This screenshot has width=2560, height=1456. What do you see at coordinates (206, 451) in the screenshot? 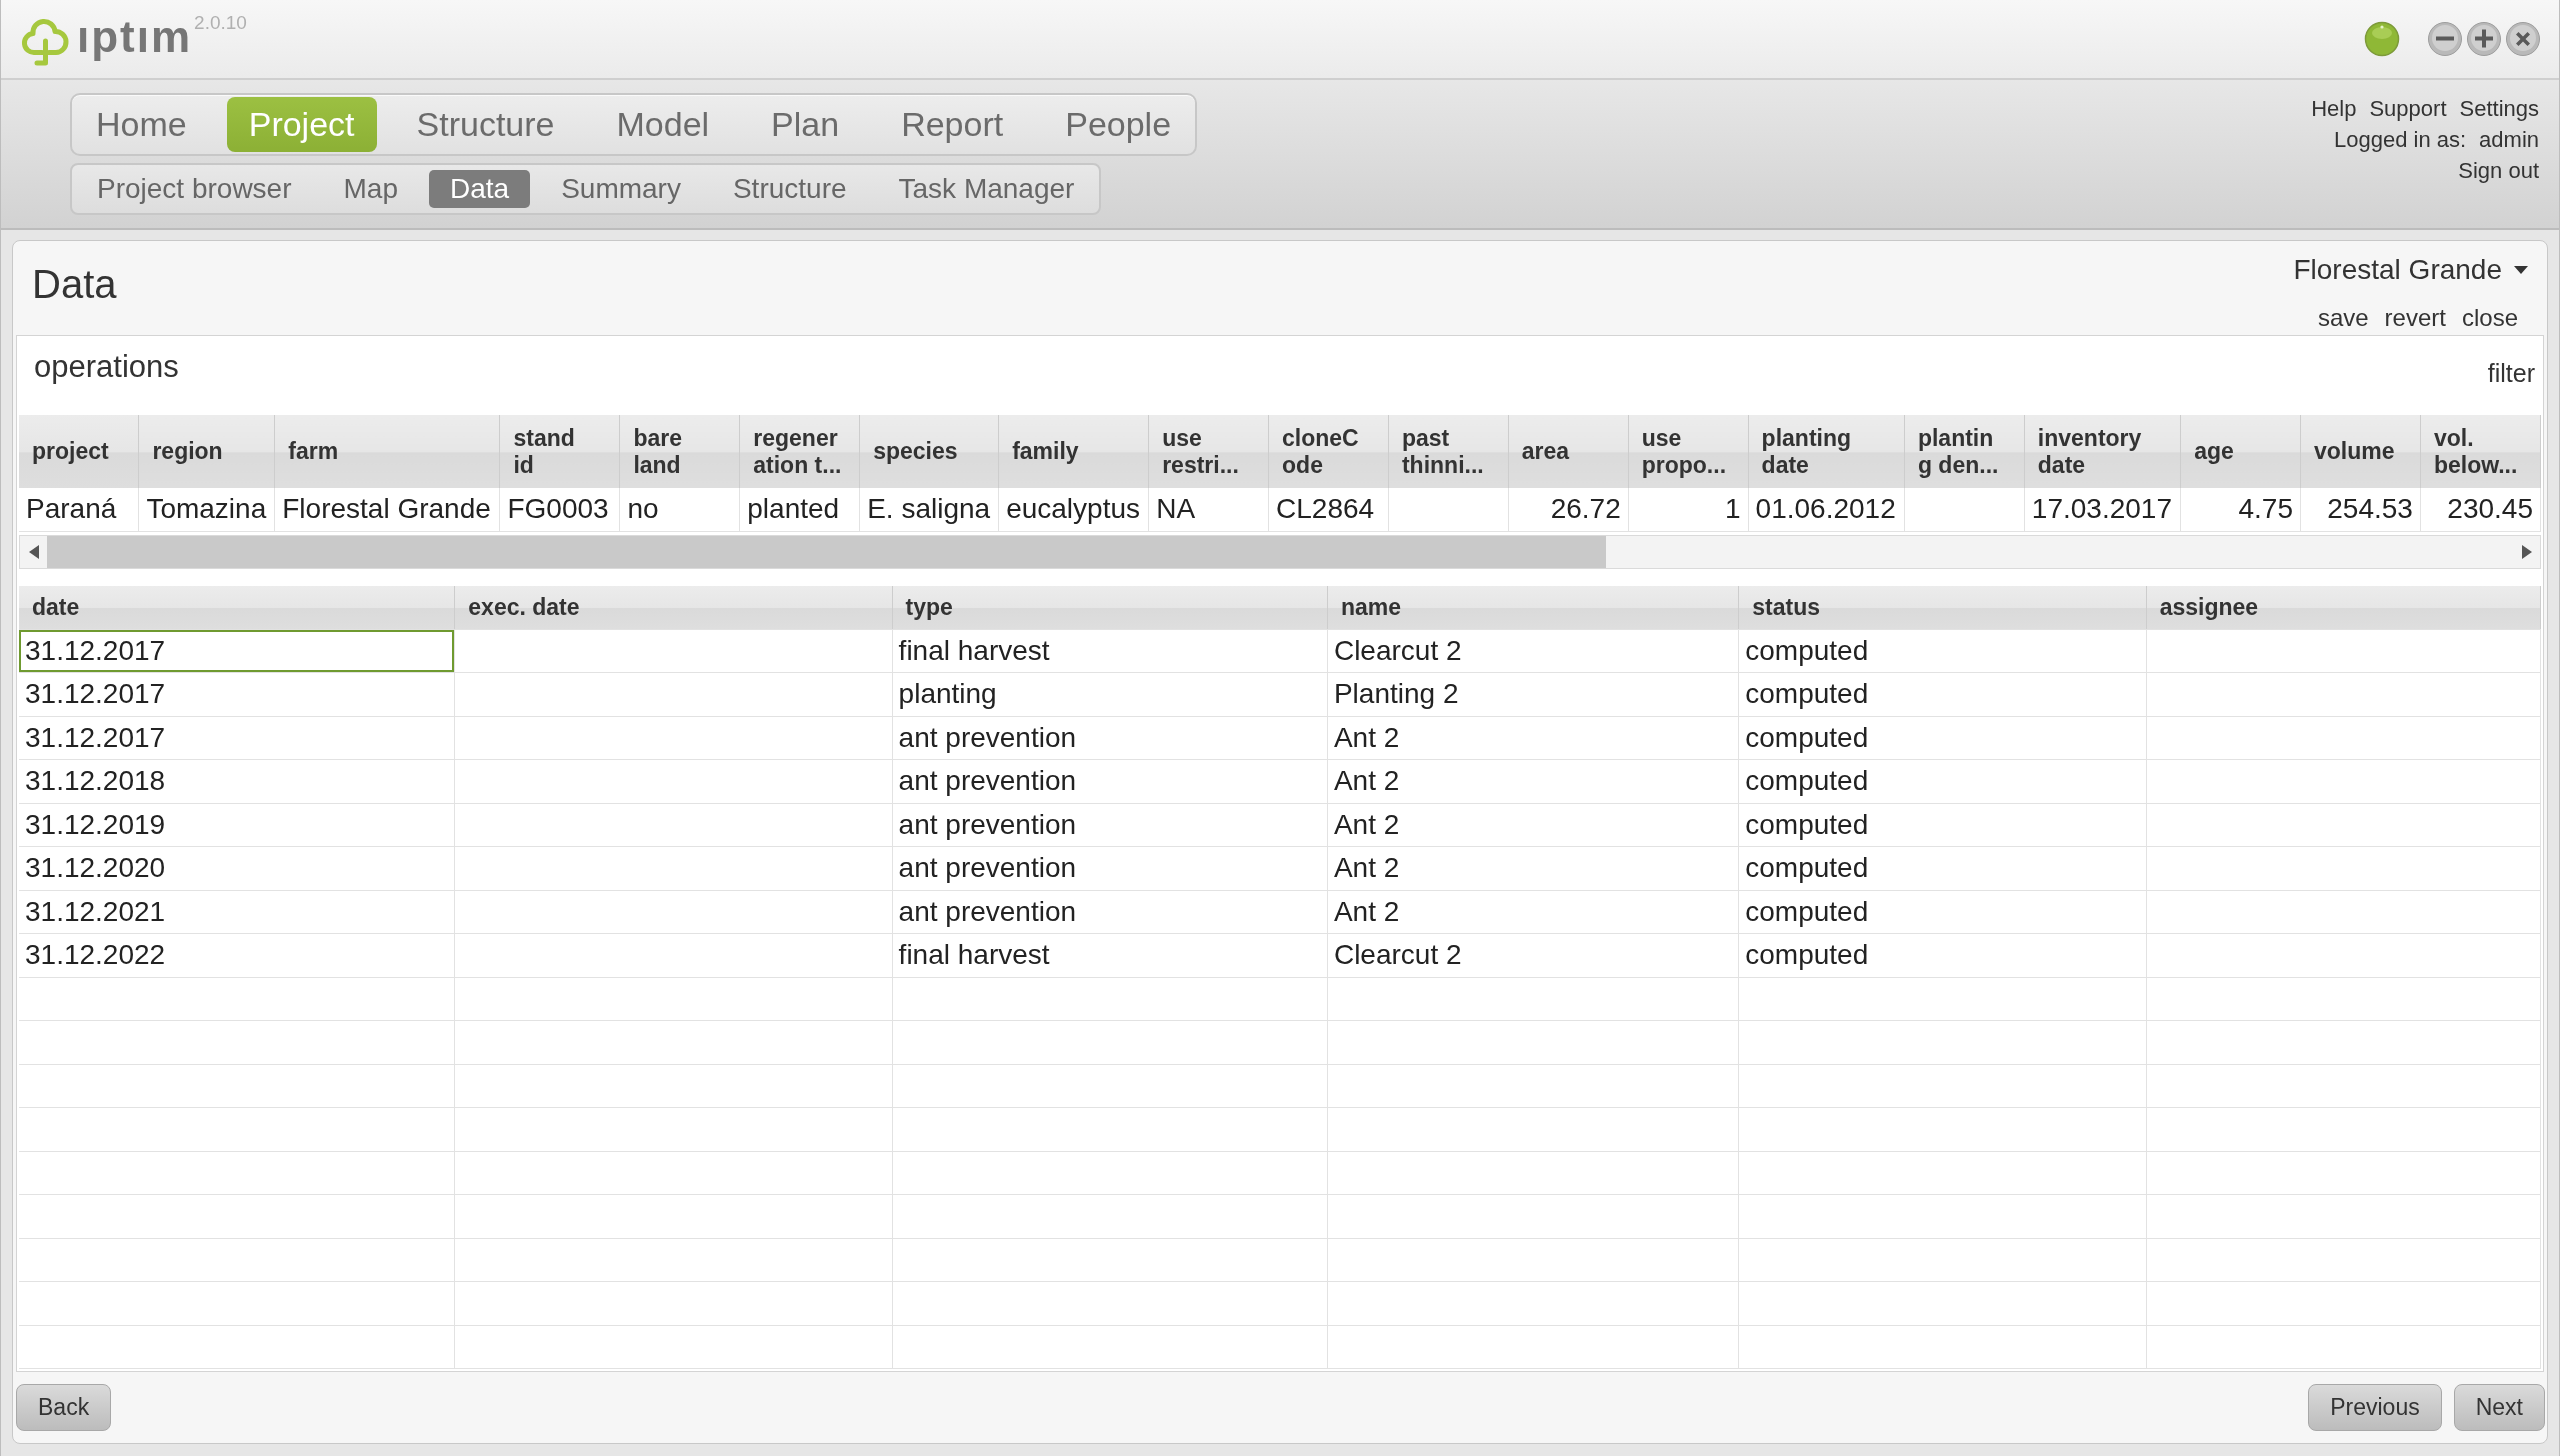
I see `column-header: region` at bounding box center [206, 451].